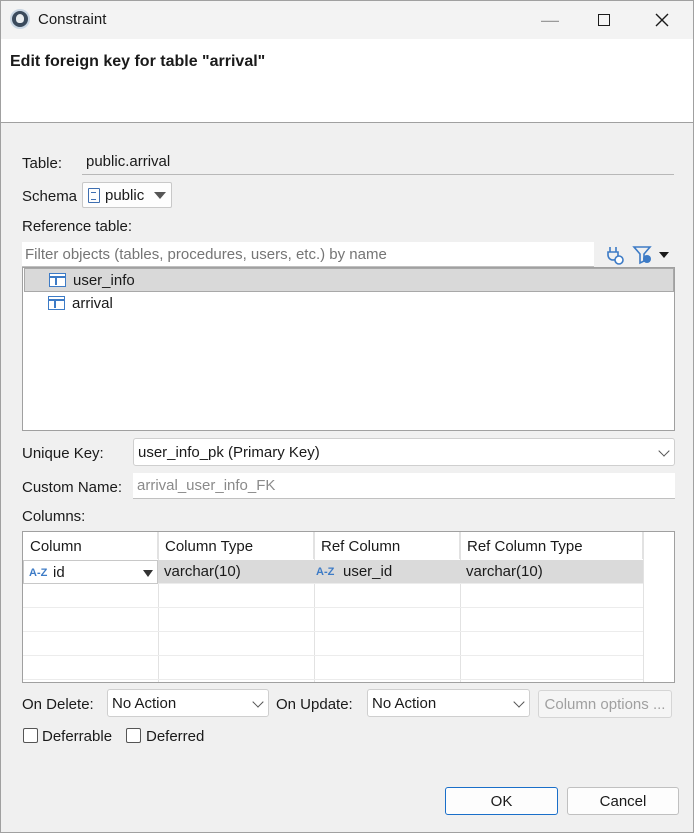  Describe the element at coordinates (77, 736) in the screenshot. I see `deferrable-label: Deferrable` at that location.